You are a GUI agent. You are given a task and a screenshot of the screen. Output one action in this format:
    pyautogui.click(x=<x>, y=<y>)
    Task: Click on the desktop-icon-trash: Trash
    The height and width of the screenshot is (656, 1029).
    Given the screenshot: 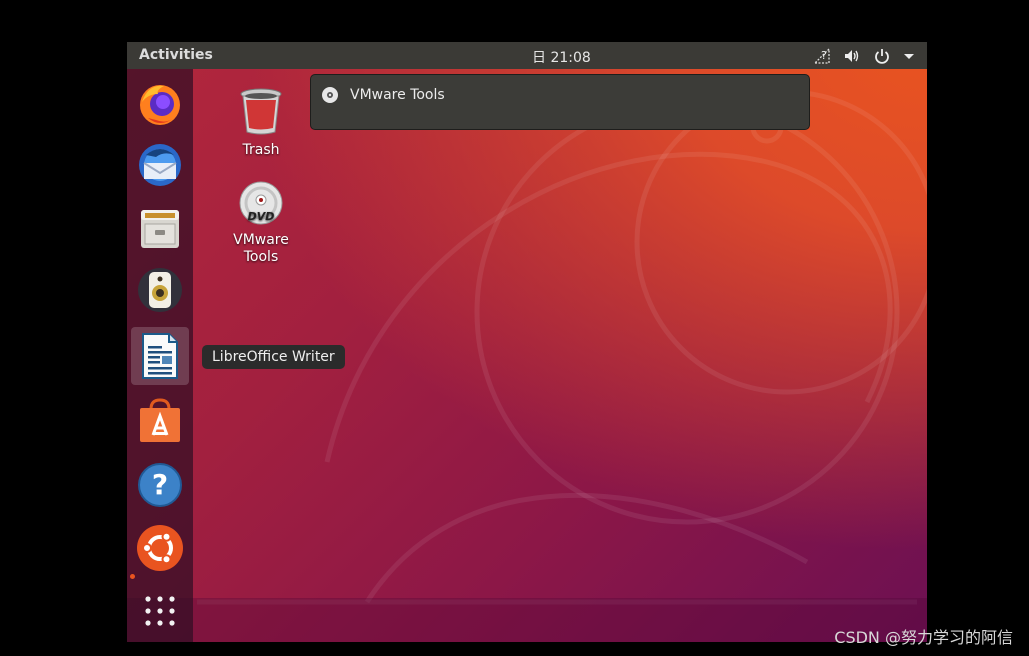 What is the action you would take?
    pyautogui.click(x=261, y=122)
    